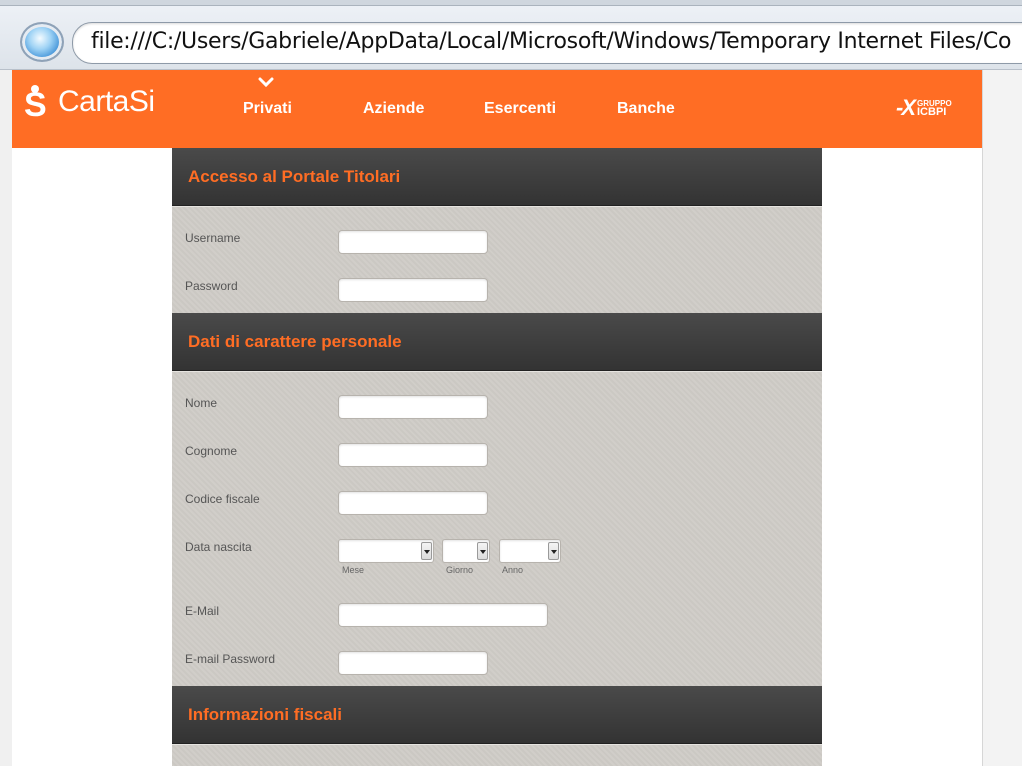 Image resolution: width=1022 pixels, height=766 pixels. I want to click on nome-label: Nome, so click(201, 403).